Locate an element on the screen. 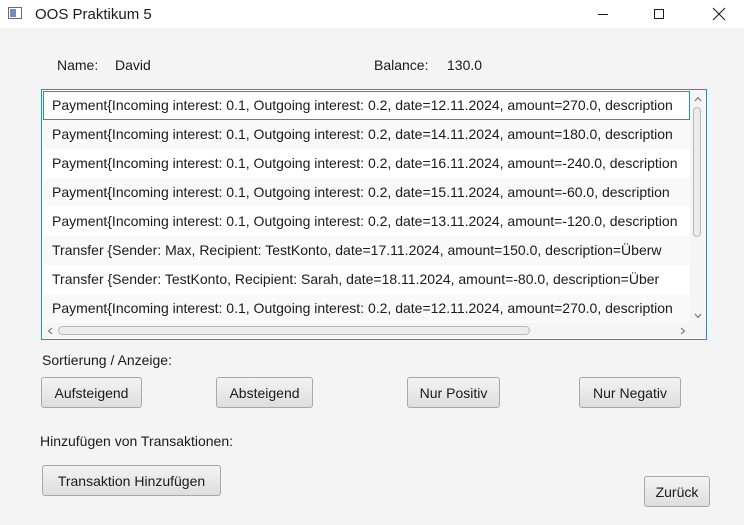 Image resolution: width=744 pixels, height=525 pixels. window-title: OOS Praktikum 5 is located at coordinates (93, 14).